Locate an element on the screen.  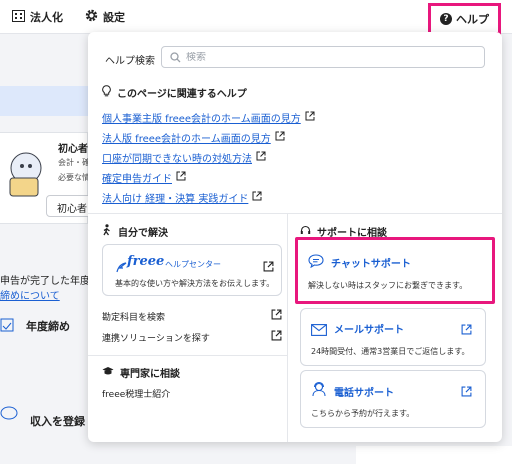
help-link-label: 法人版 freee会計のホーム画面の見方 is located at coordinates (186, 139).